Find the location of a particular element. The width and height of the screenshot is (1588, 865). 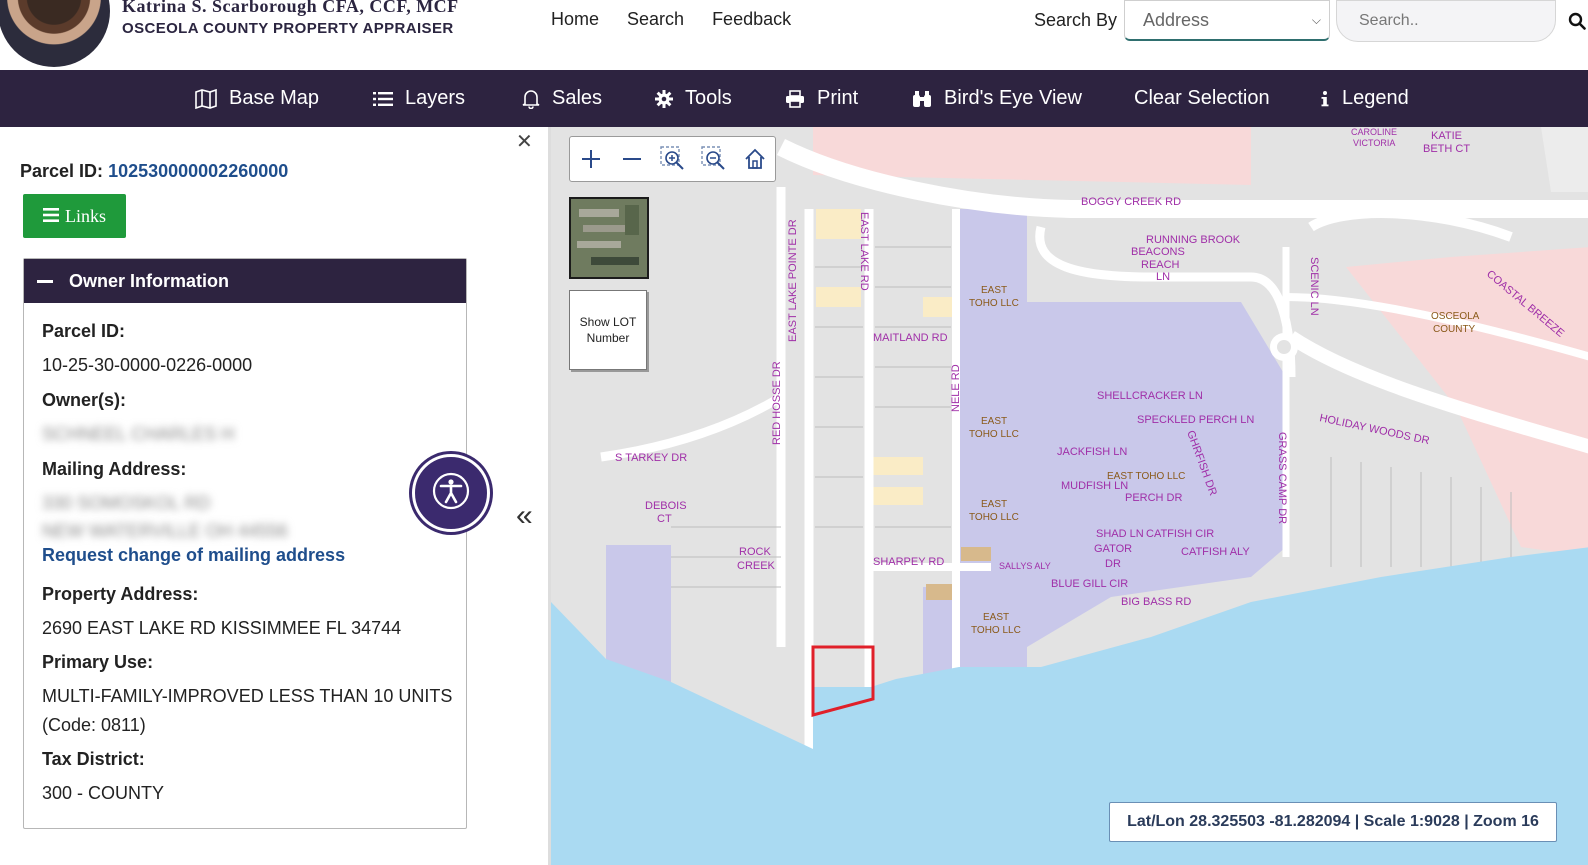

base-map-button: Base Map is located at coordinates (257, 98).